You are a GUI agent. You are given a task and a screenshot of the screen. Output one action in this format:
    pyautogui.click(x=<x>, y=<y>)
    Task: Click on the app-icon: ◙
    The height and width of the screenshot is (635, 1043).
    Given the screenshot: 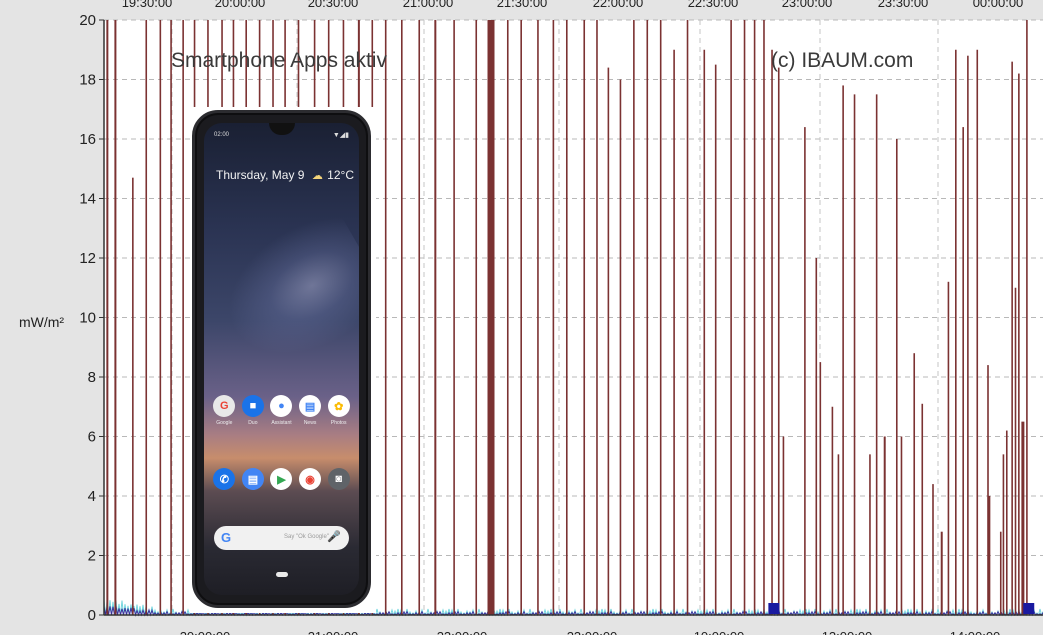 What is the action you would take?
    pyautogui.click(x=339, y=479)
    